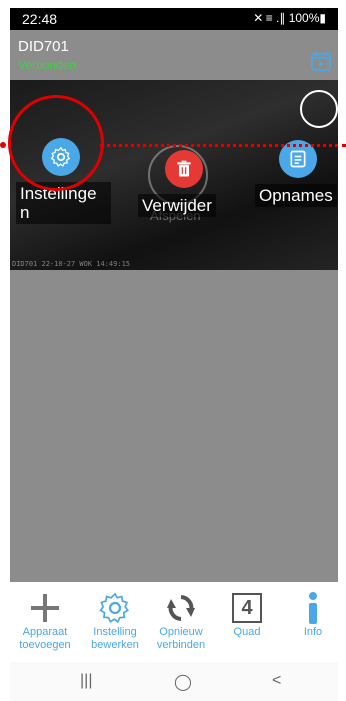 This screenshot has width=346, height=701. Describe the element at coordinates (45, 645) in the screenshot. I see `add-device-label-2: toevoegen` at that location.